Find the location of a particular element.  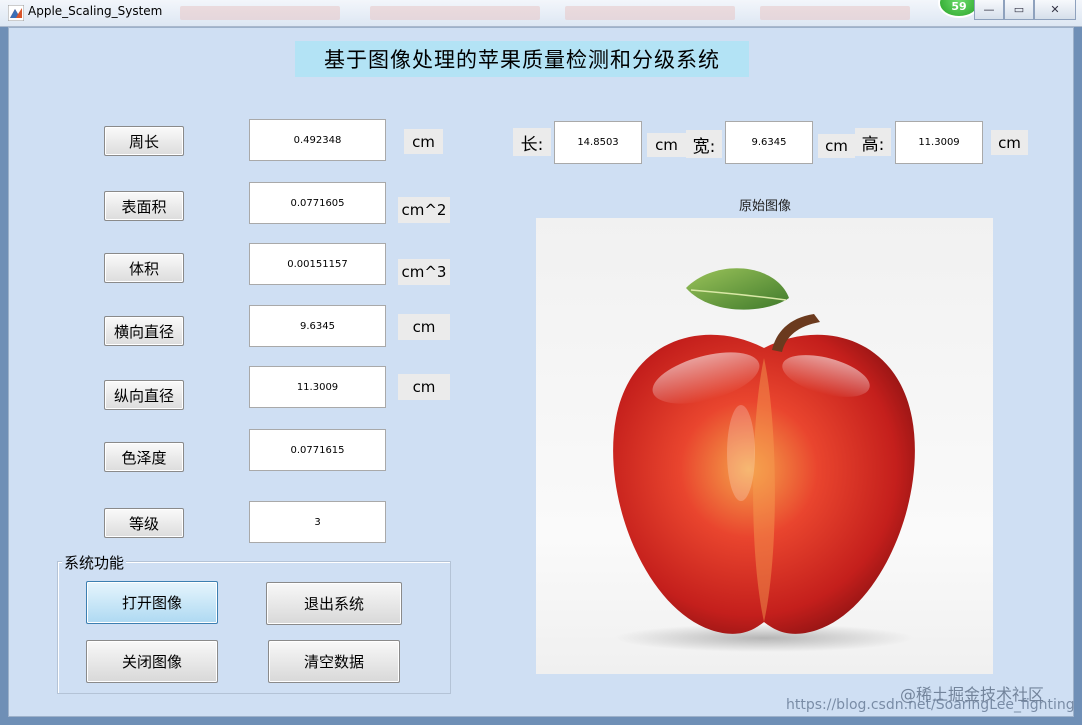

surface-area-unit: cm^2 is located at coordinates (424, 210).